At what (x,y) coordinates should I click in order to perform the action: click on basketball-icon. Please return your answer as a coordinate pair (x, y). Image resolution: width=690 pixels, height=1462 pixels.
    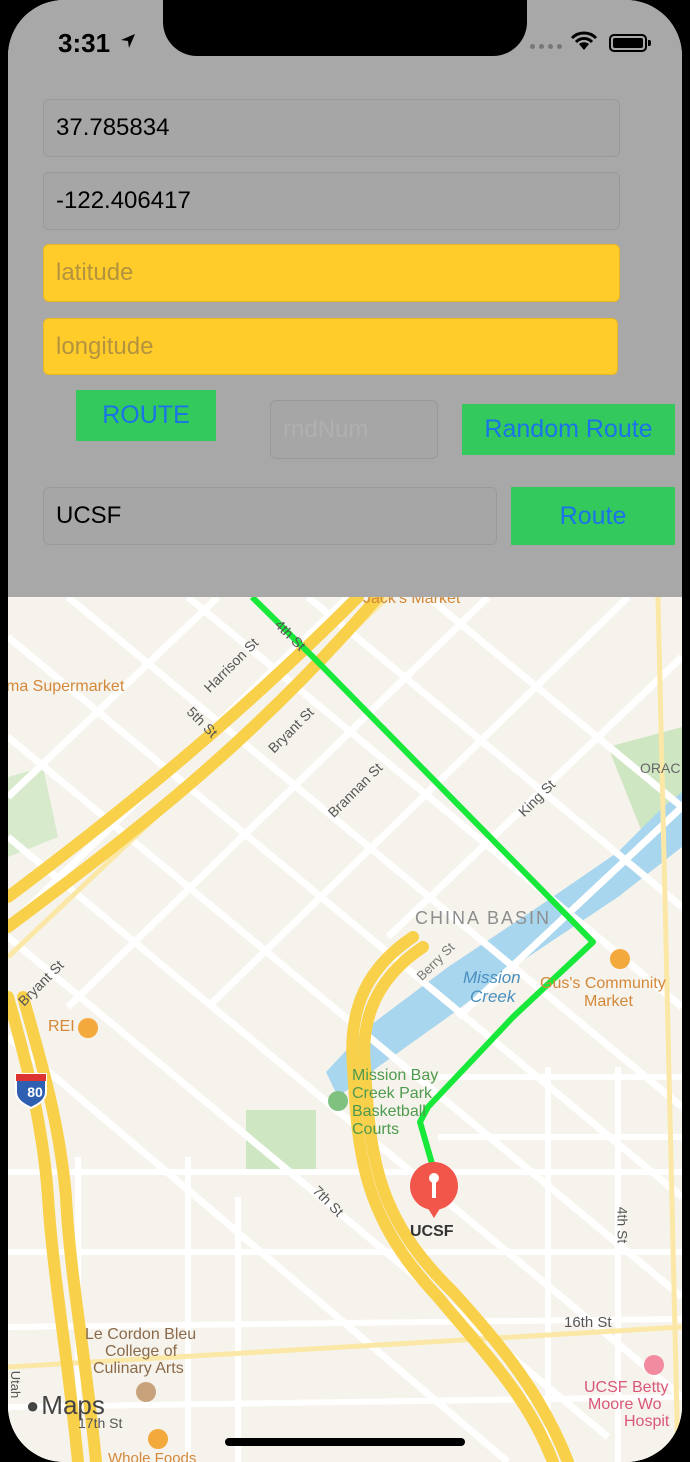
    Looking at the image, I should click on (338, 1101).